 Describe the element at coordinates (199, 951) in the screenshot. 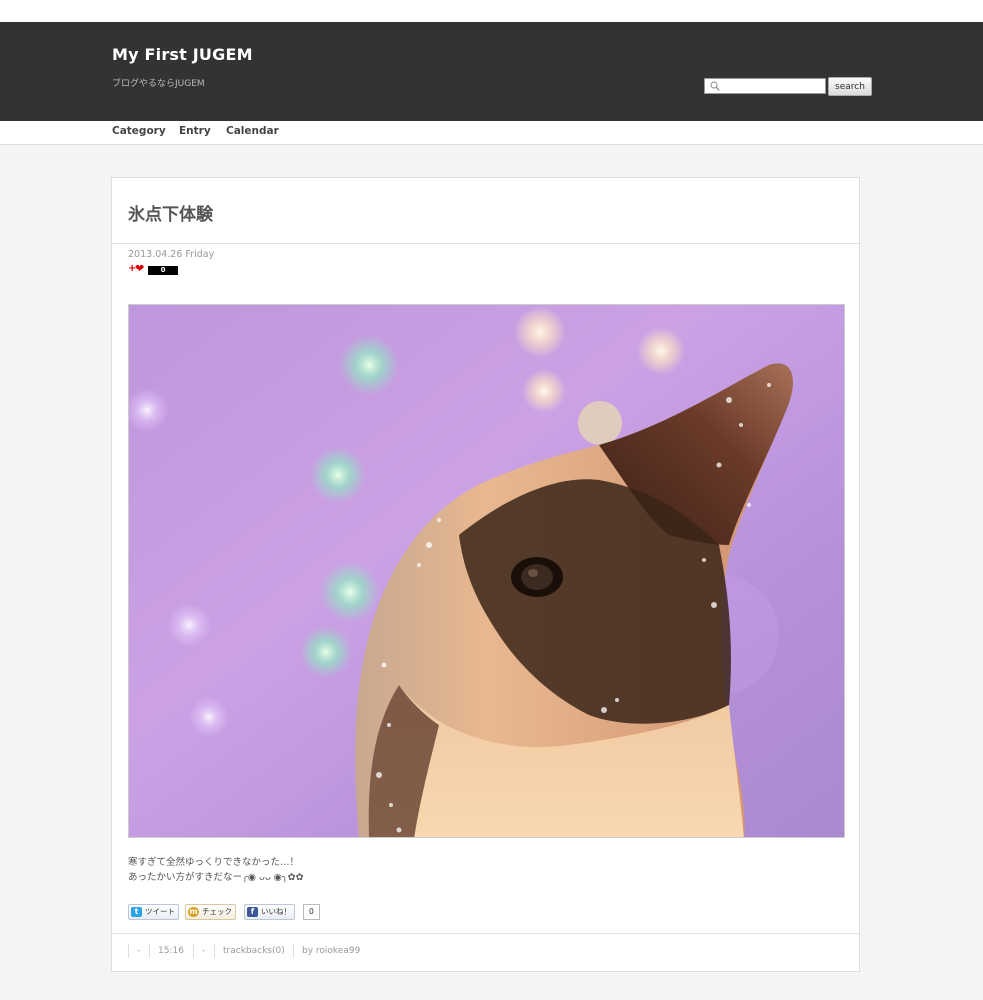

I see `footer-comments: -` at that location.